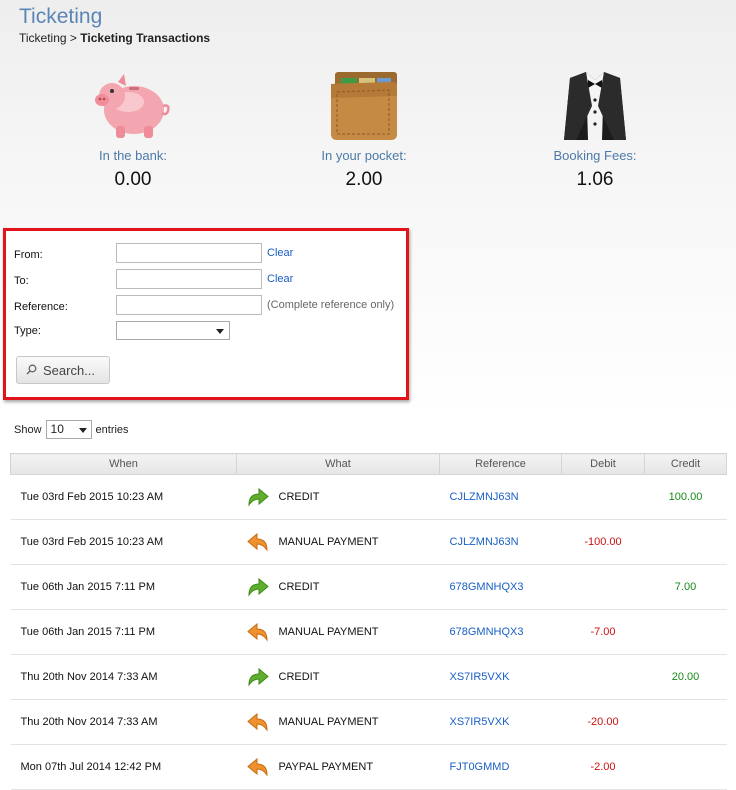 This screenshot has height=790, width=736. I want to click on column-header-debit: Debit, so click(603, 464).